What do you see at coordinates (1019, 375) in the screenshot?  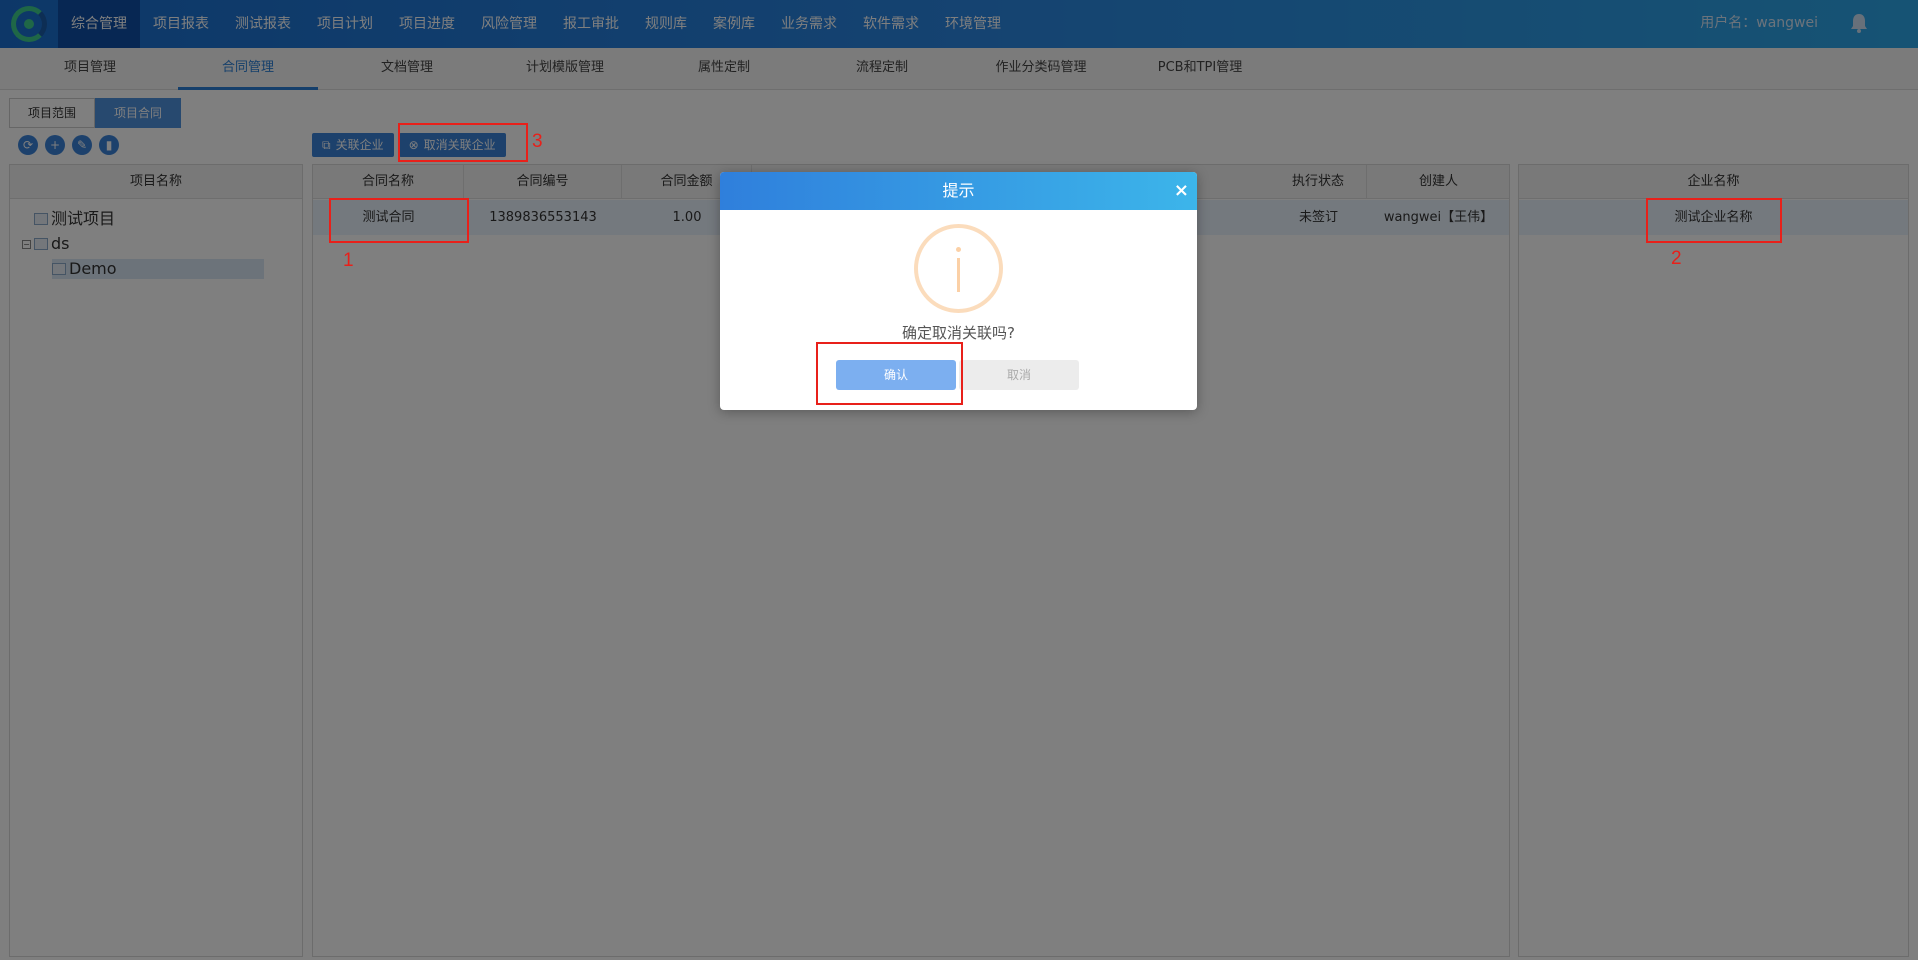 I see `cancel-button: 取消` at bounding box center [1019, 375].